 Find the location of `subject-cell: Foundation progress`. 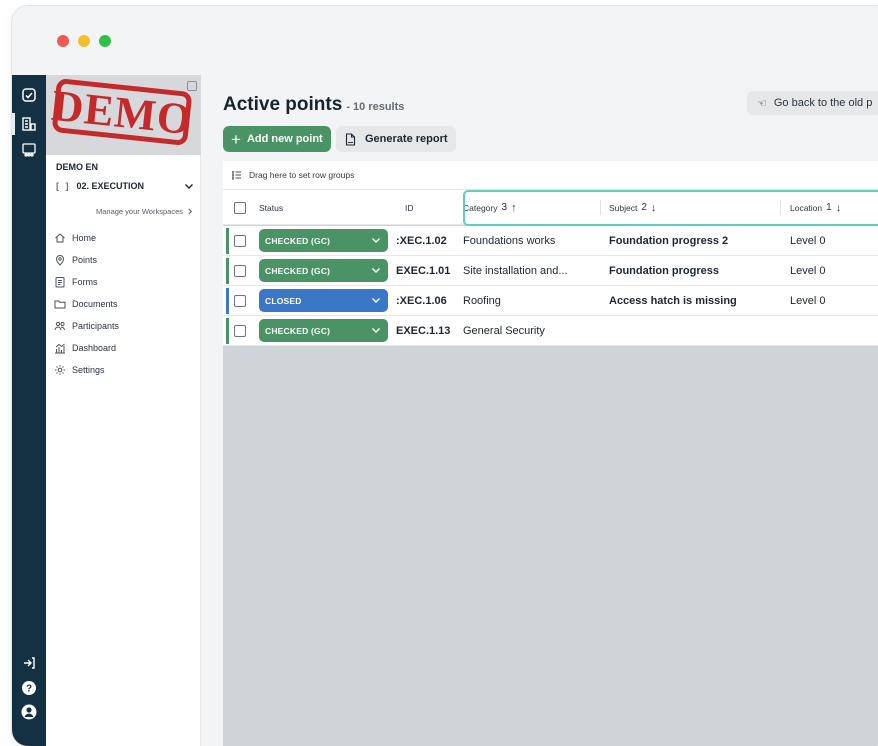

subject-cell: Foundation progress is located at coordinates (664, 271).